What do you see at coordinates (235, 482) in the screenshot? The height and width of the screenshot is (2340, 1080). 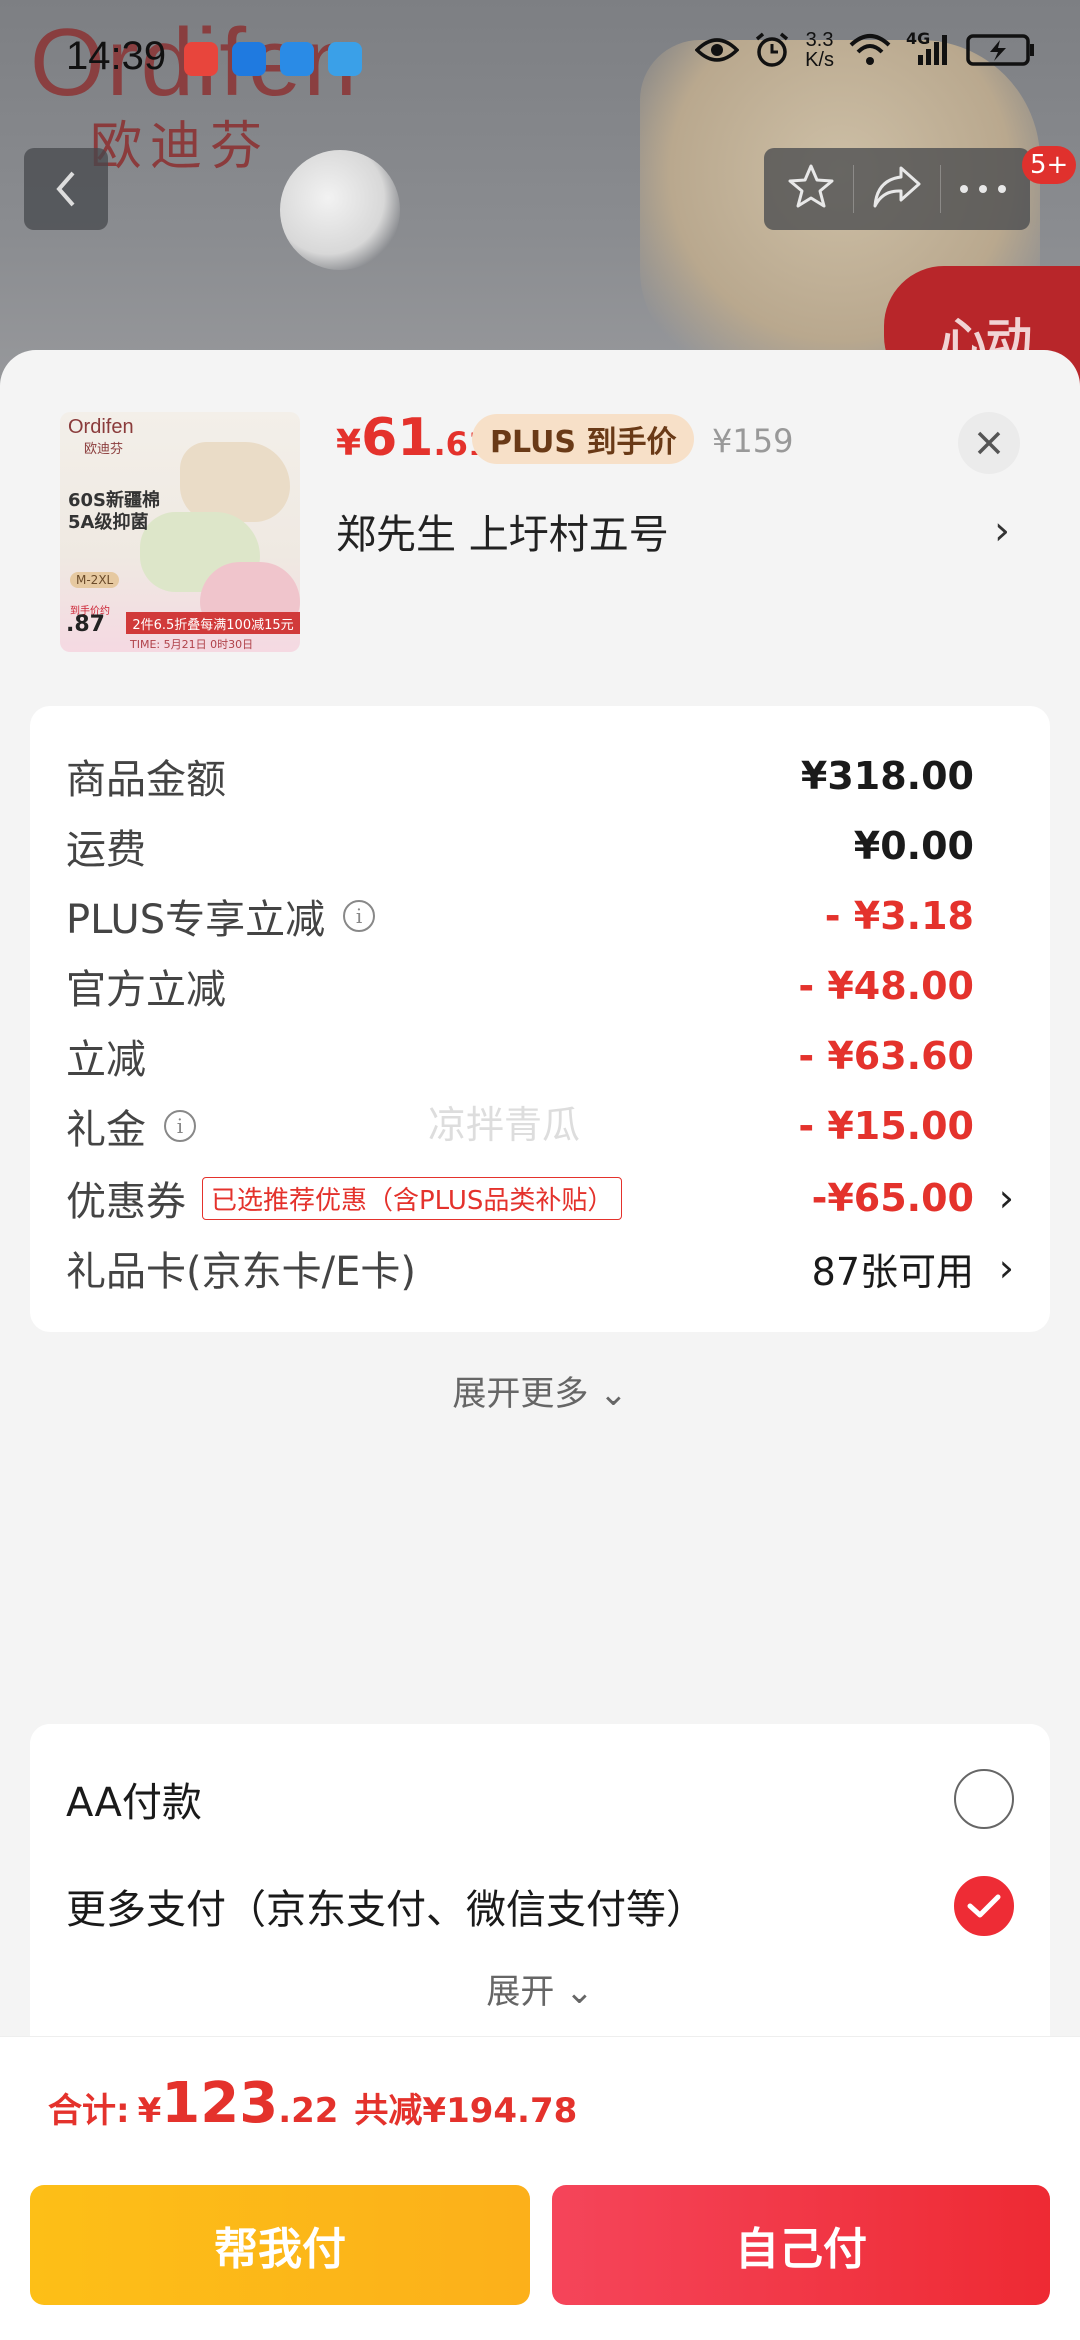 I see `thumb-product-beige` at bounding box center [235, 482].